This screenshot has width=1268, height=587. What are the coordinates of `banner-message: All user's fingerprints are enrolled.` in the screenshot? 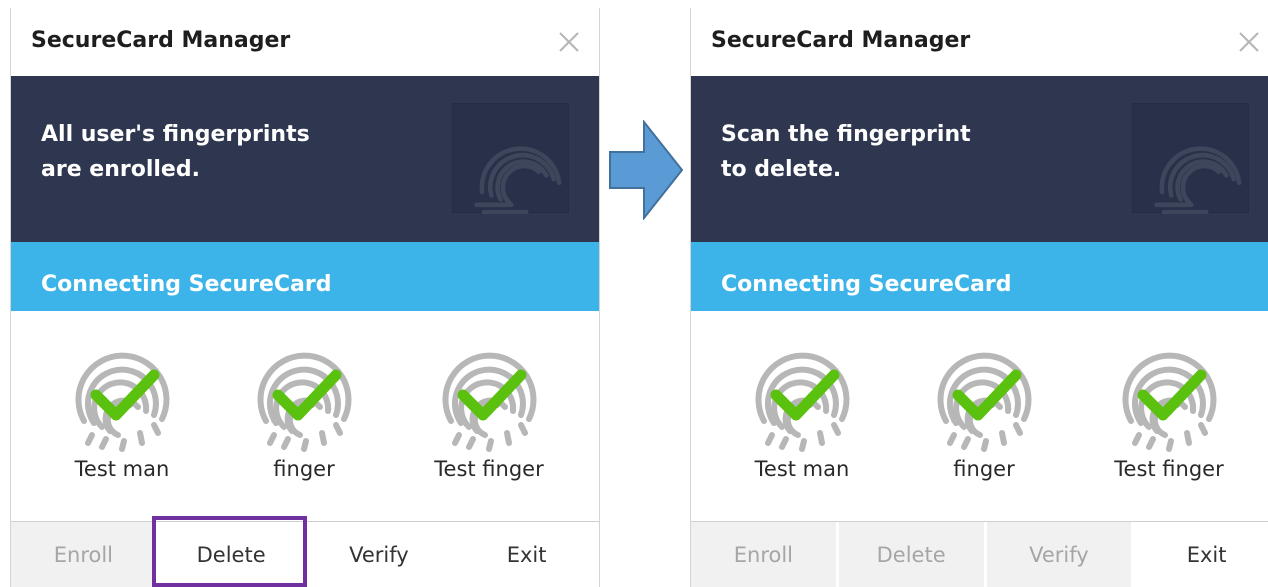 It's located at (221, 152).